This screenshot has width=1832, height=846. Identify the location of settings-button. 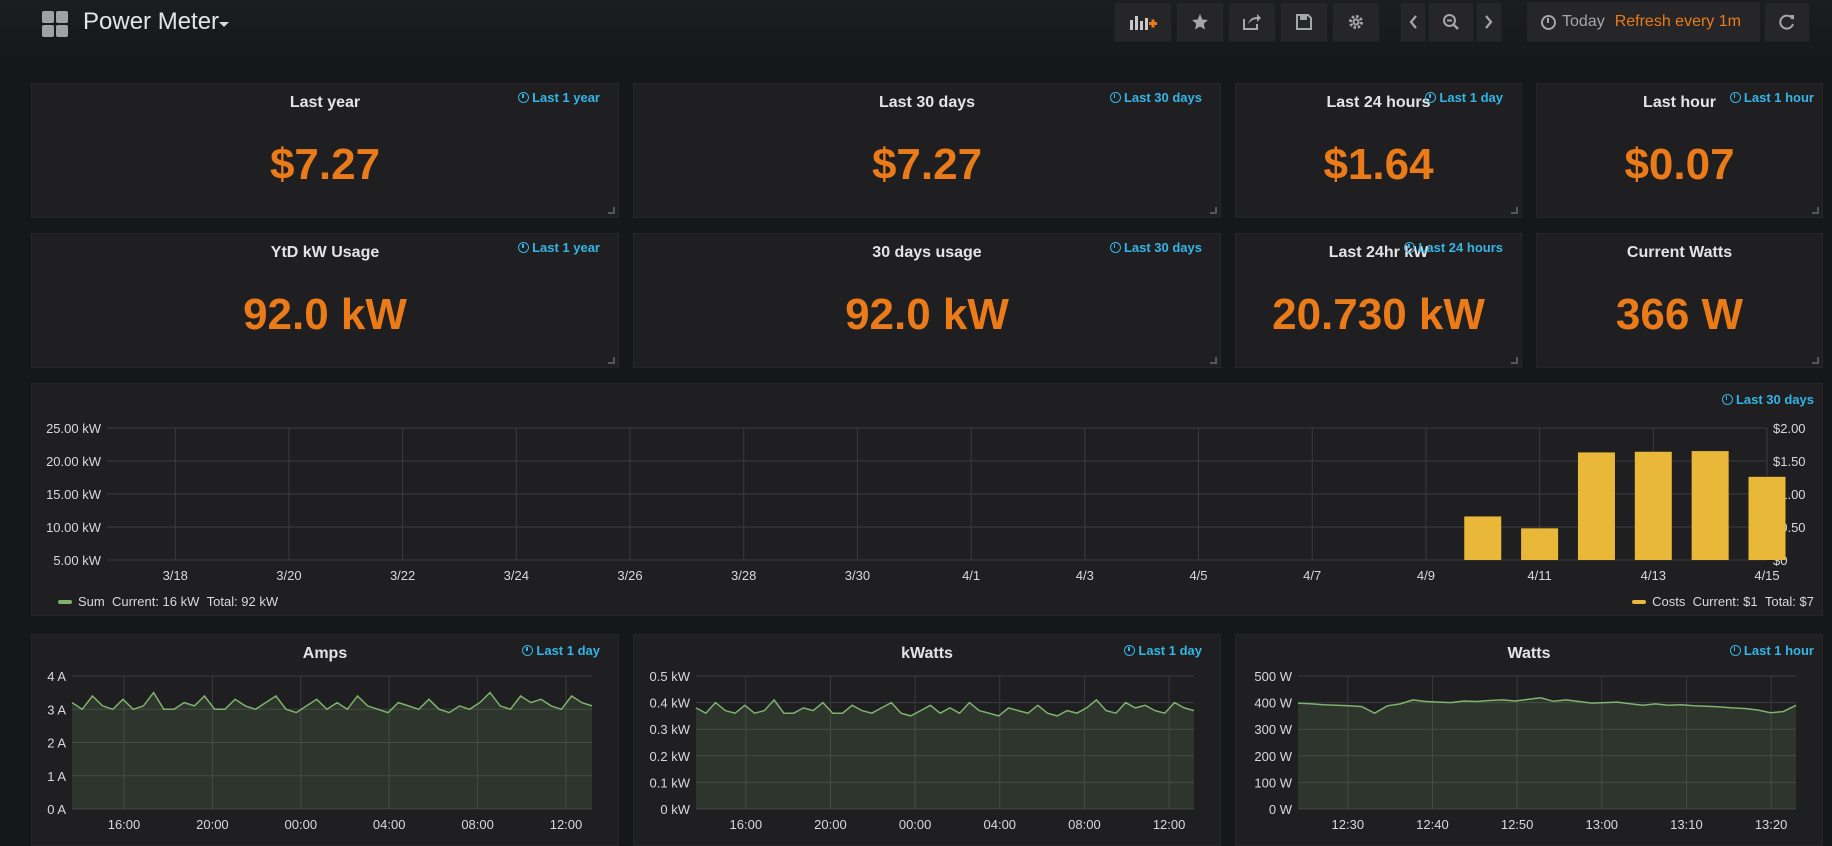
(1356, 22).